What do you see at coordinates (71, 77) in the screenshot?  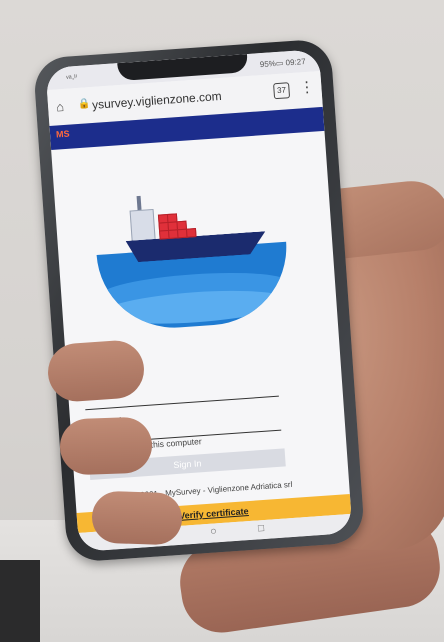 I see `signal-icon: ᵛᵃ˖ᴵⁱ` at bounding box center [71, 77].